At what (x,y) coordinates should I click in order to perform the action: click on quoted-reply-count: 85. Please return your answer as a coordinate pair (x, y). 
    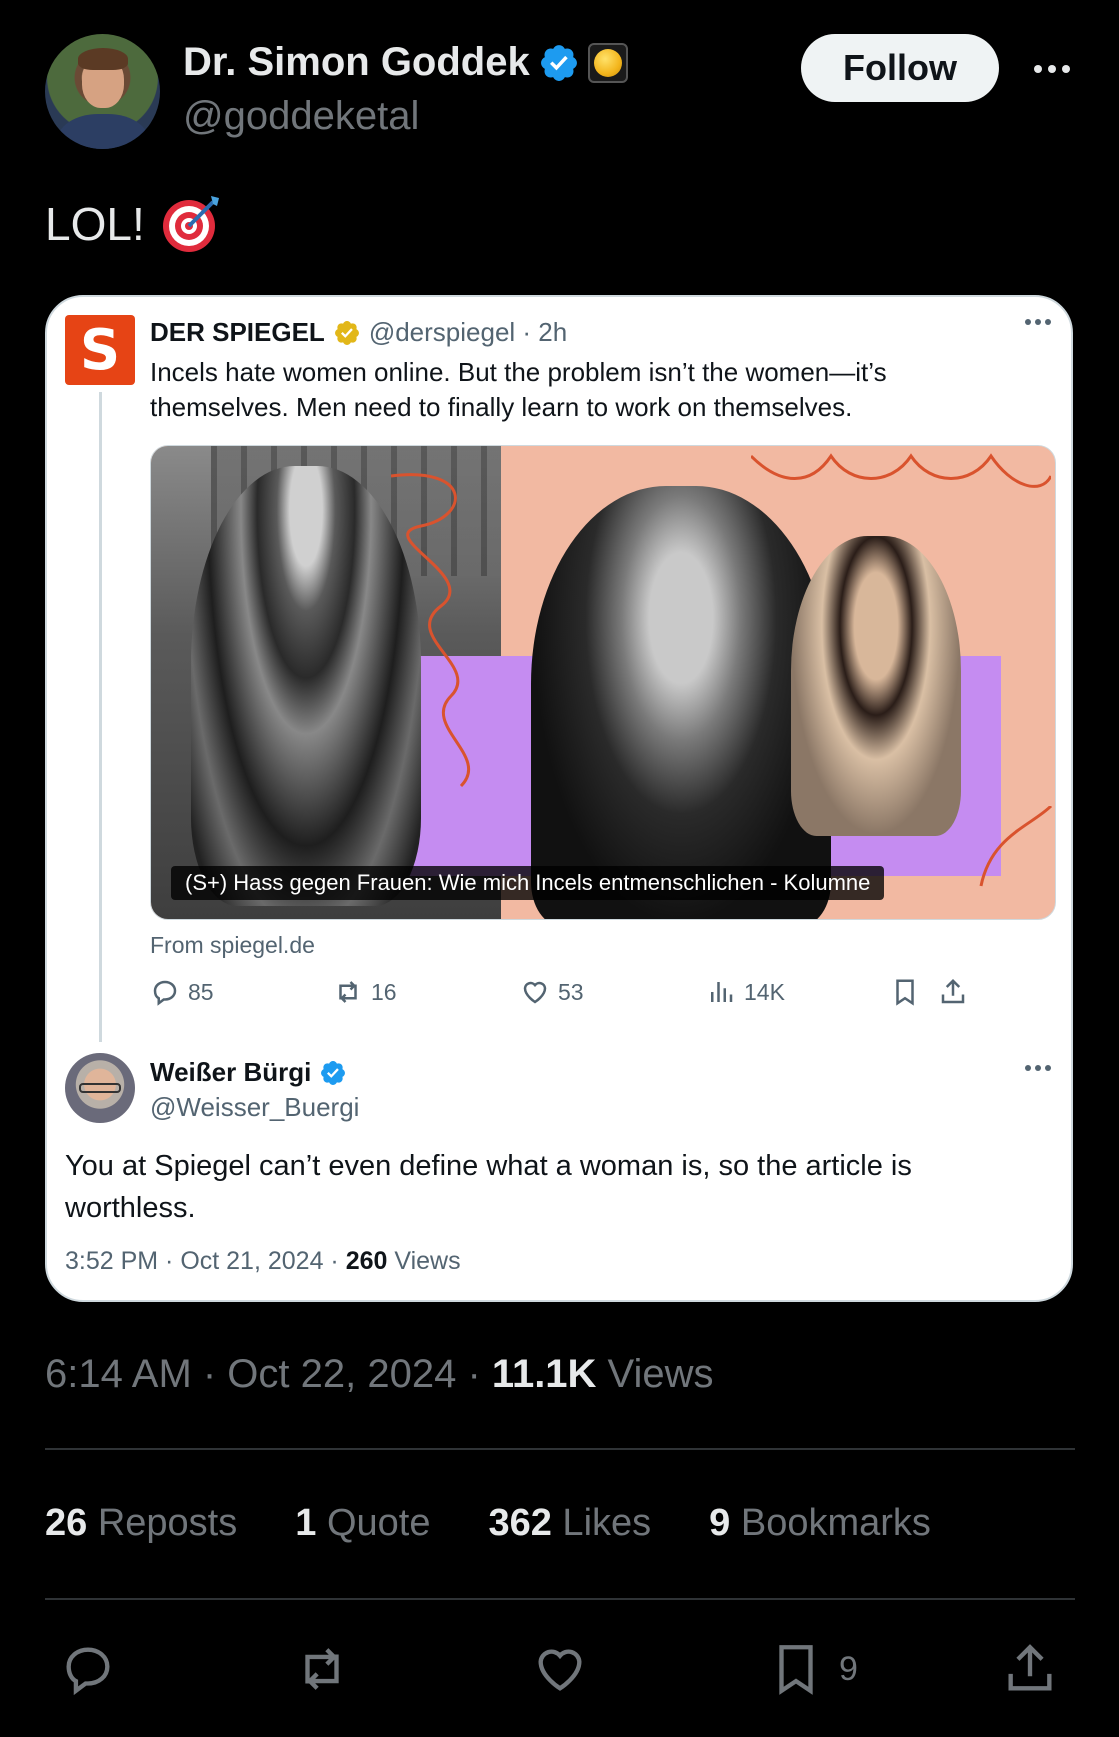
    Looking at the image, I should click on (201, 991).